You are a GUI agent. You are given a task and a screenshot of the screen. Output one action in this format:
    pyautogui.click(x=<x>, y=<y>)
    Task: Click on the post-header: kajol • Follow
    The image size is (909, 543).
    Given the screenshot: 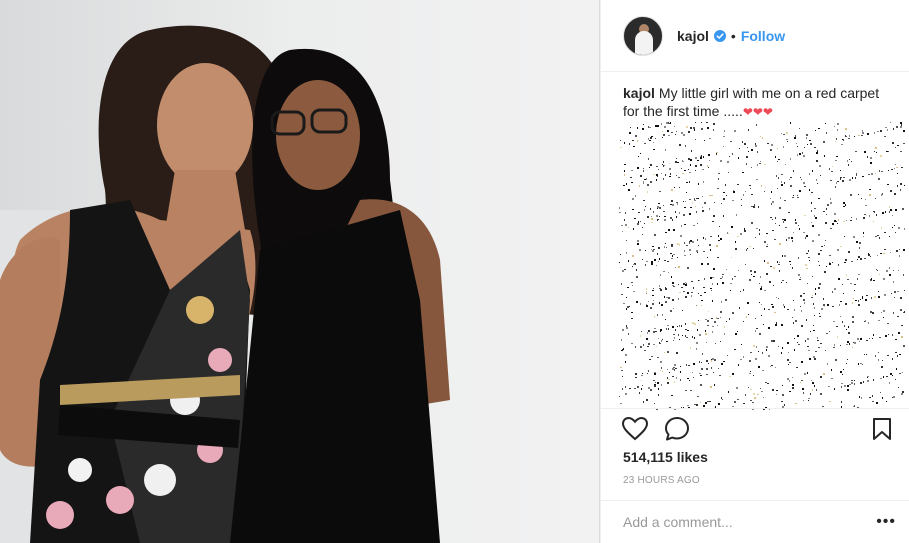 What is the action you would take?
    pyautogui.click(x=755, y=36)
    